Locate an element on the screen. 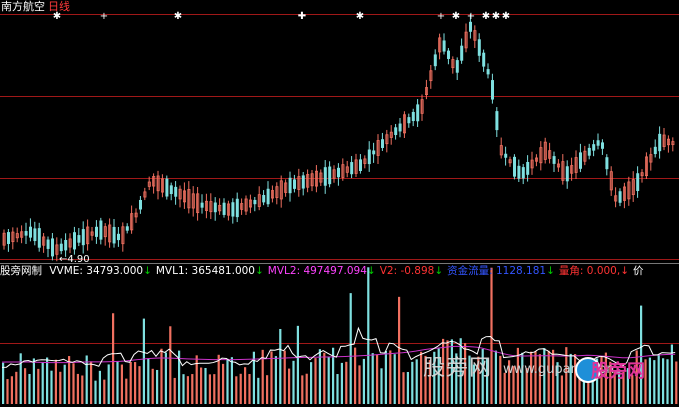 The width and height of the screenshot is (679, 407). period-label: 日线 is located at coordinates (59, 6).